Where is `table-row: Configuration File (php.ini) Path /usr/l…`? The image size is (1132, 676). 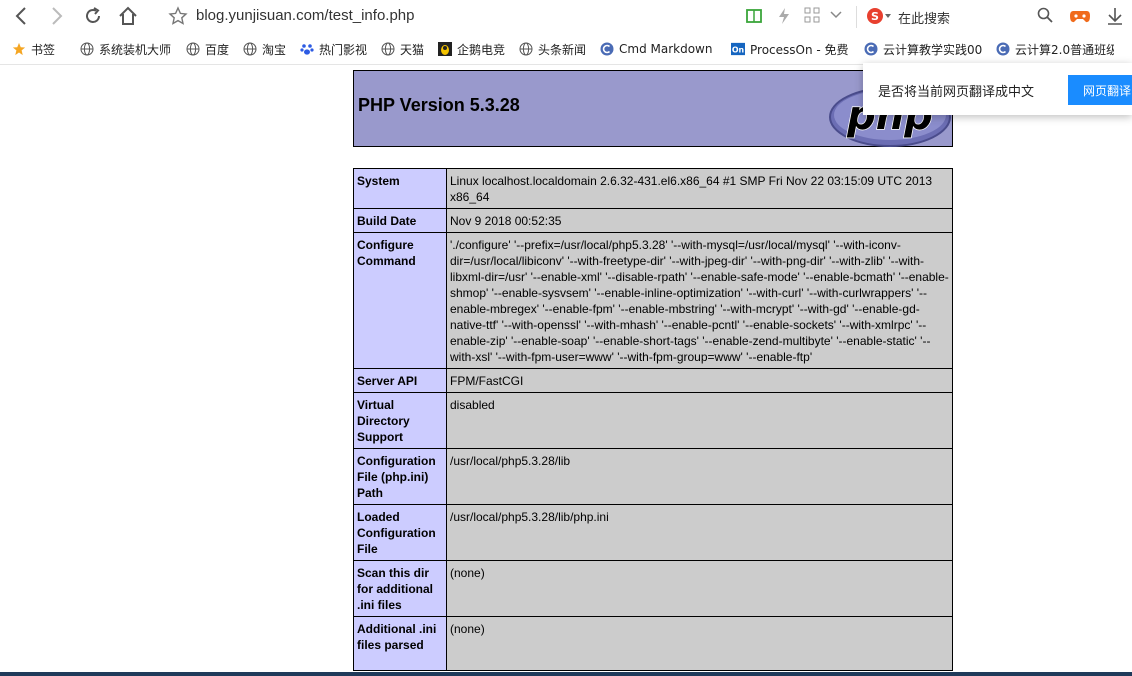
table-row: Configuration File (php.ini) Path /usr/l… is located at coordinates (653, 476).